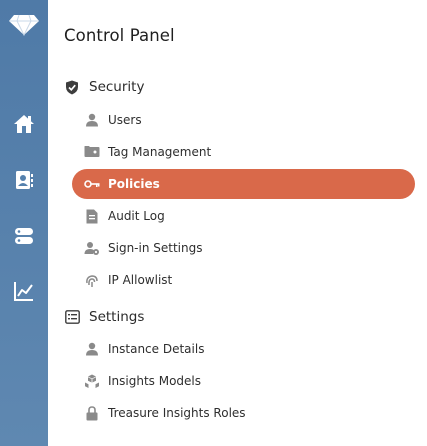 The height and width of the screenshot is (446, 427). I want to click on nav-item-label: Policies, so click(134, 184).